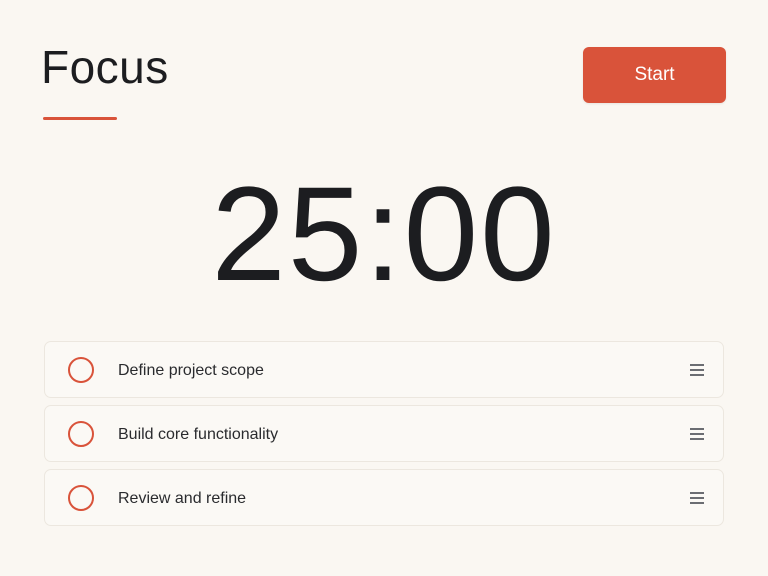  Describe the element at coordinates (80, 118) in the screenshot. I see `title-underline` at that location.